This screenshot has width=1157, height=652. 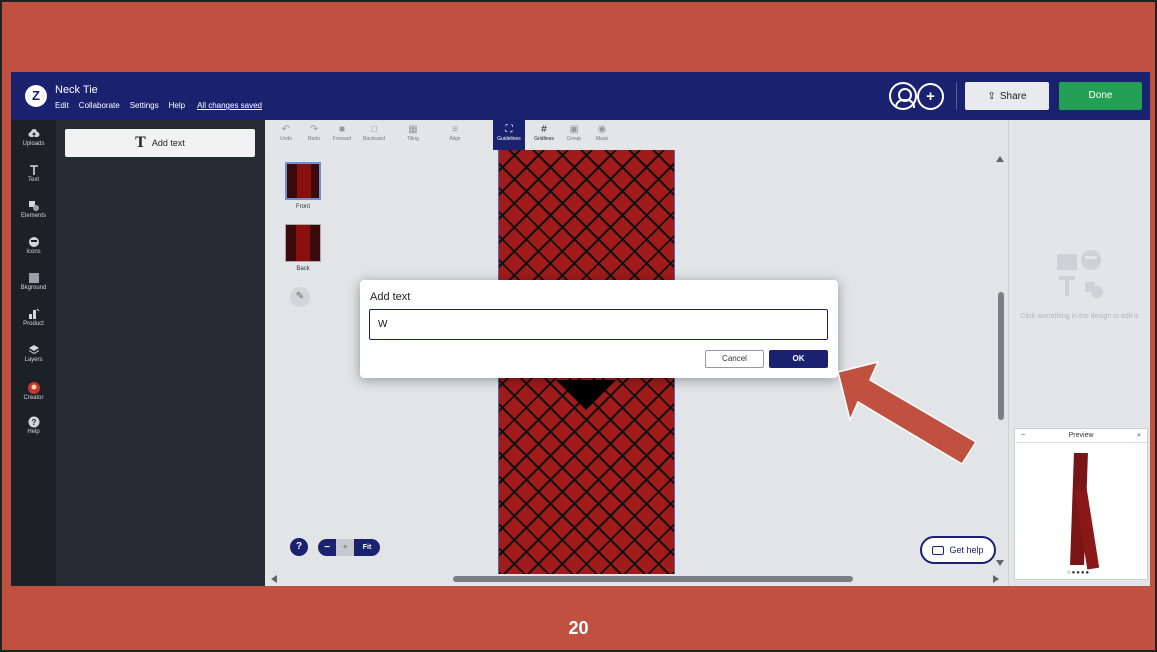 What do you see at coordinates (930, 96) in the screenshot?
I see `add-collaborator-plus-icon: +` at bounding box center [930, 96].